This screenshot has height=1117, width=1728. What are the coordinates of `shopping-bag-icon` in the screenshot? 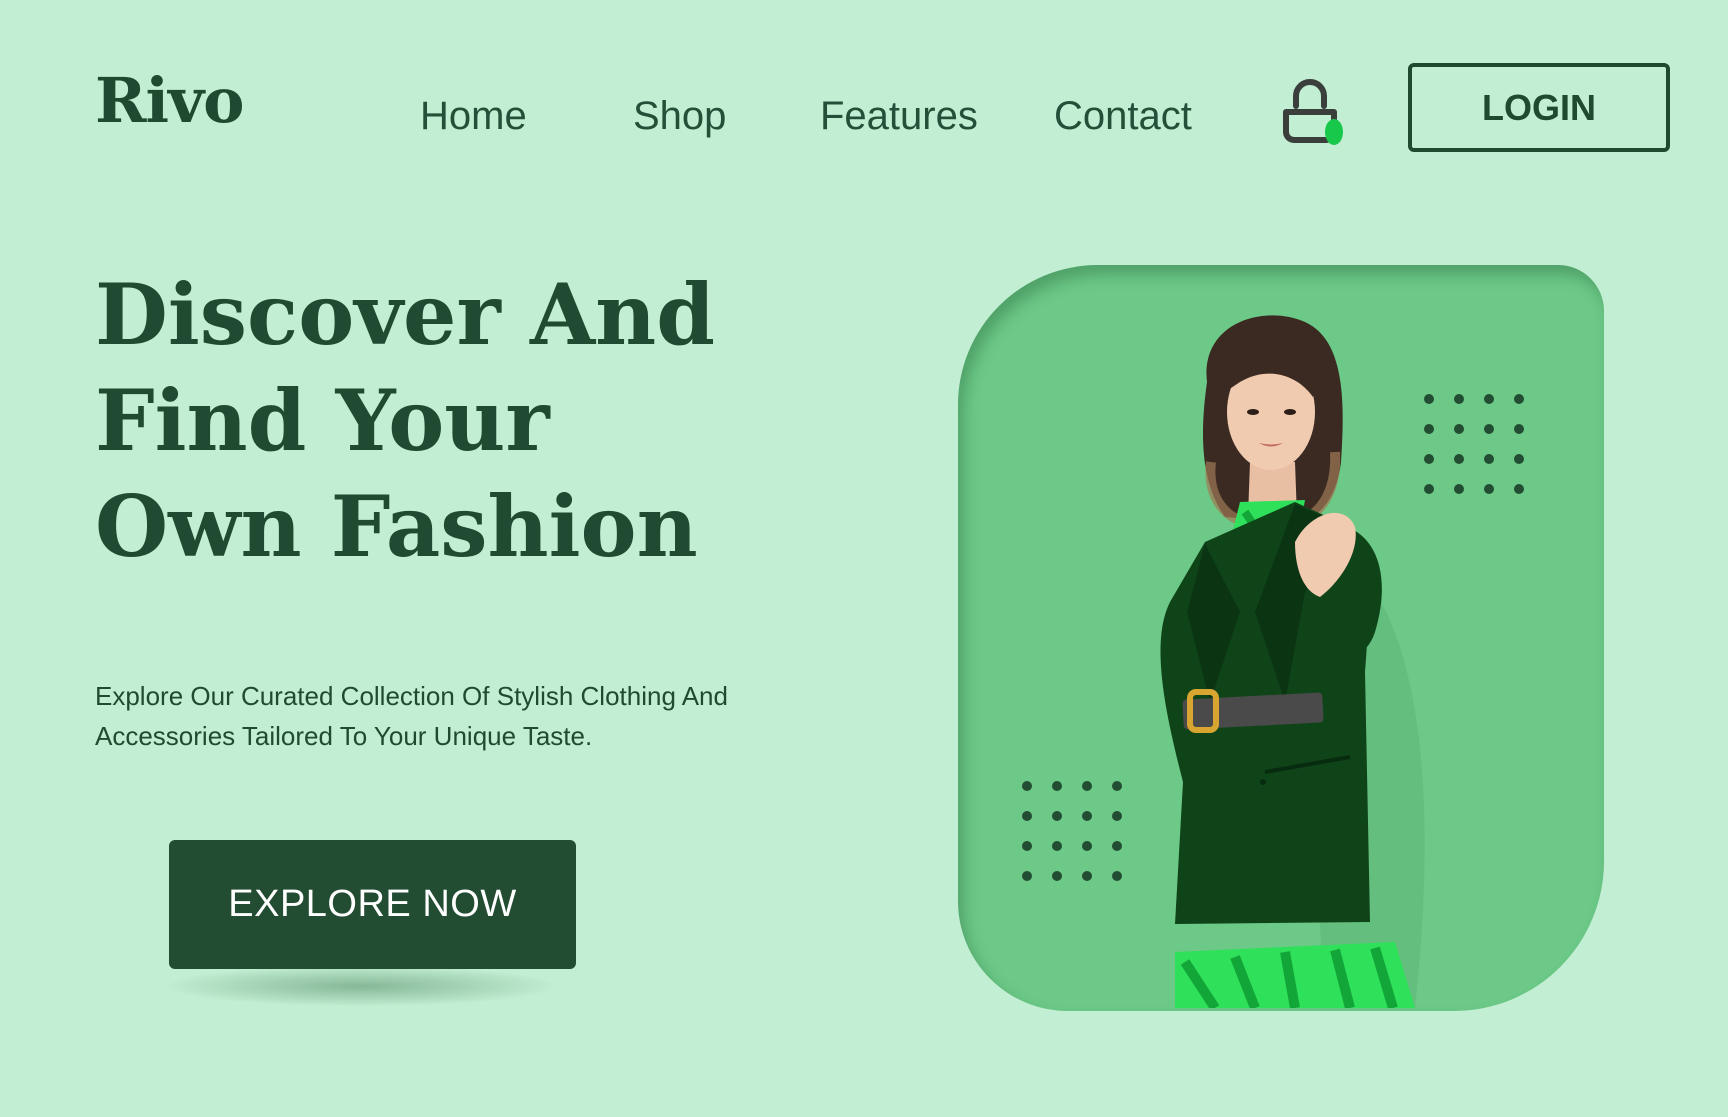 It's located at (1313, 112).